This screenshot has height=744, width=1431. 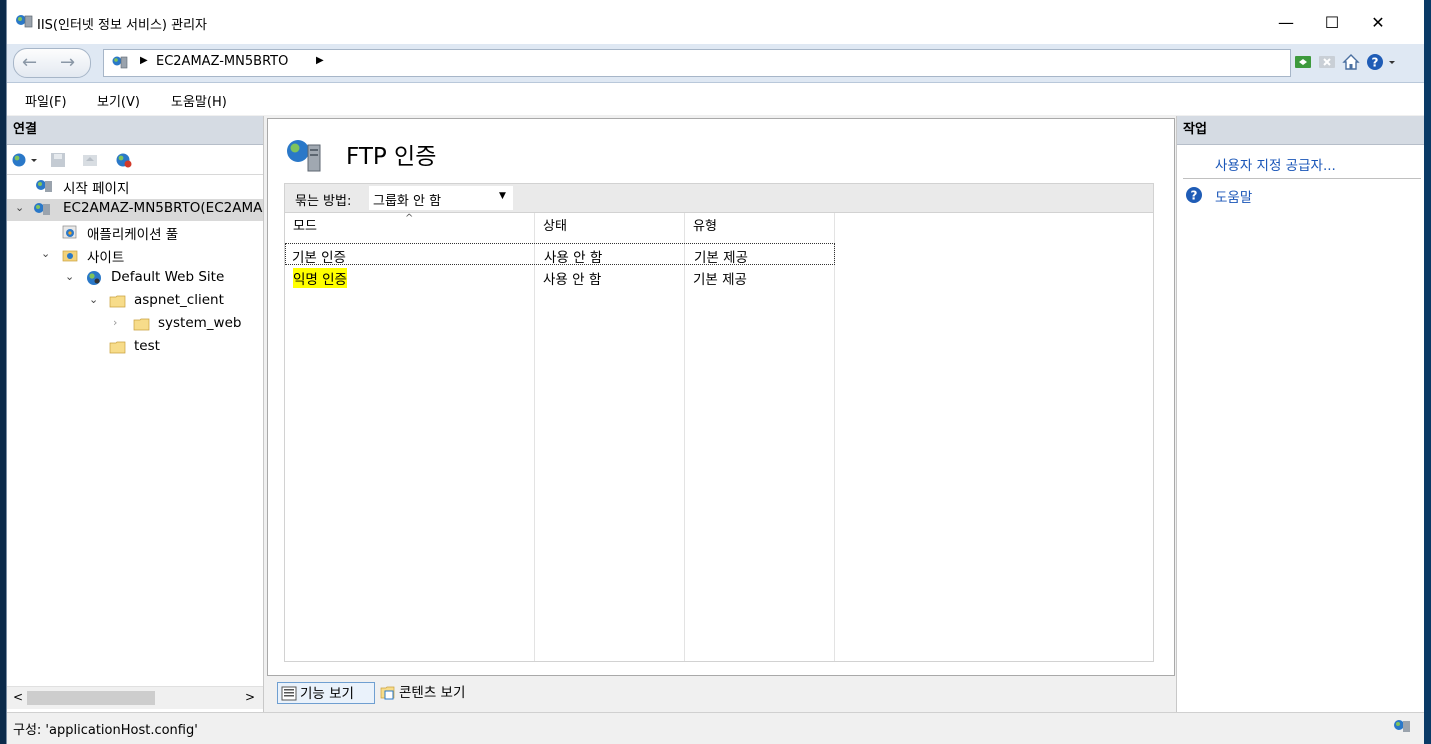 I want to click on tree-label: test, so click(x=147, y=346).